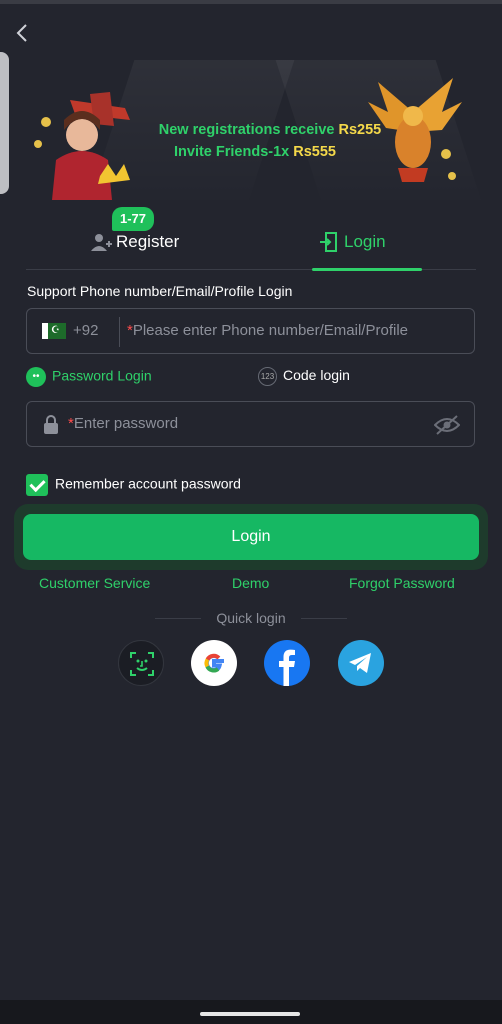 Image resolution: width=502 pixels, height=1024 pixels. I want to click on tab-register-label: Register, so click(148, 241).